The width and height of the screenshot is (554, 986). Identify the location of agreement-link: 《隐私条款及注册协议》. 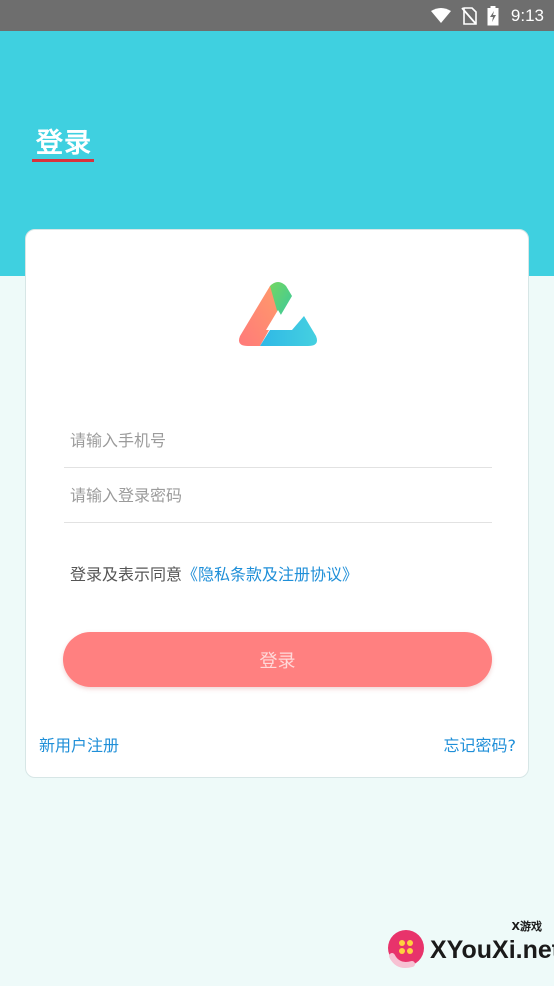
(270, 574).